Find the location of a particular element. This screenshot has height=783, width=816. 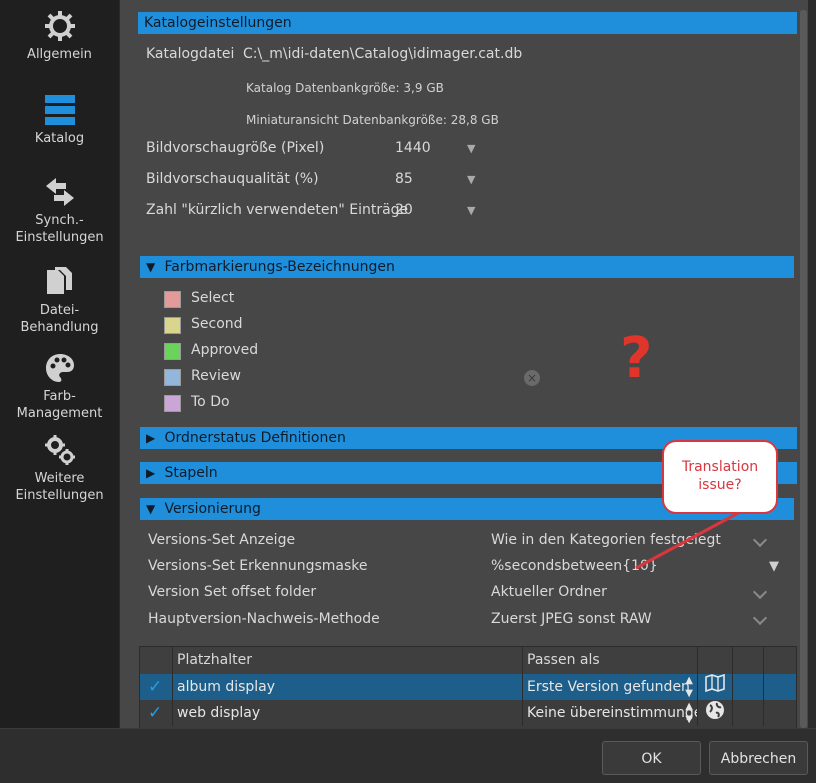

sidebar-item-label: Weitere Einstellungen is located at coordinates (59, 487).